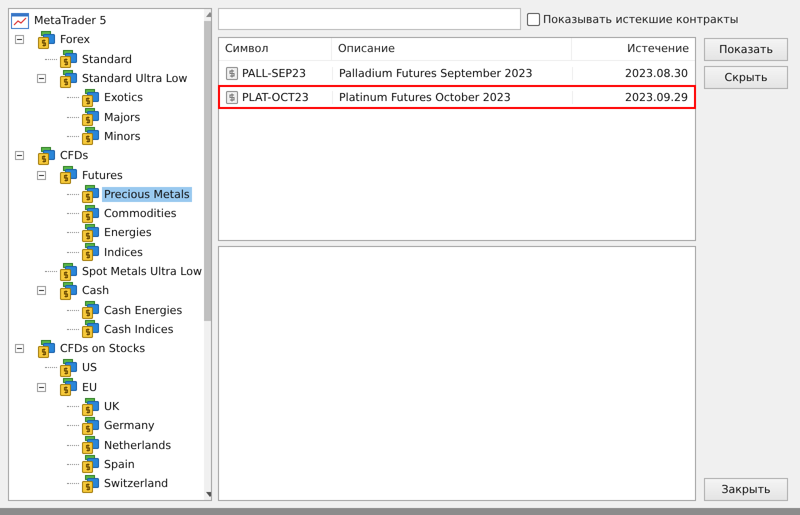 This screenshot has width=800, height=515. Describe the element at coordinates (122, 136) in the screenshot. I see `tree-item: Minors` at that location.